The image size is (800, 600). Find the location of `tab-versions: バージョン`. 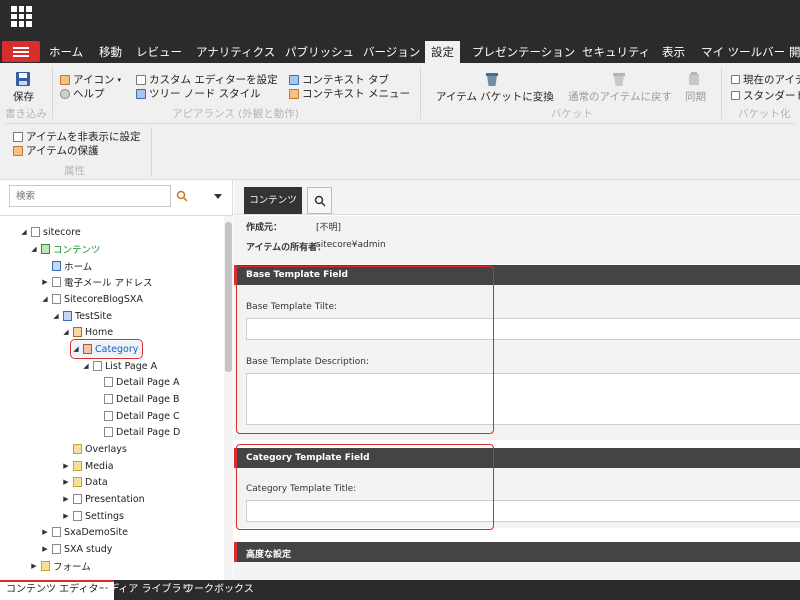

tab-versions: バージョン is located at coordinates (391, 52).